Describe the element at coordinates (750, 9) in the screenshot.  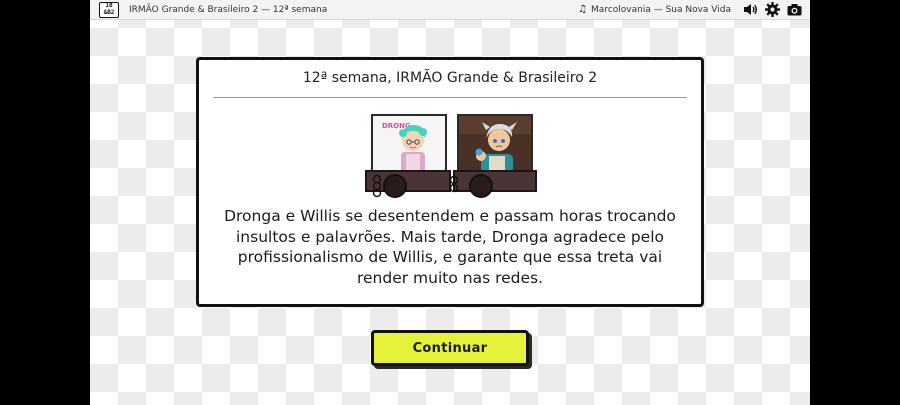
I see `volume-icon` at that location.